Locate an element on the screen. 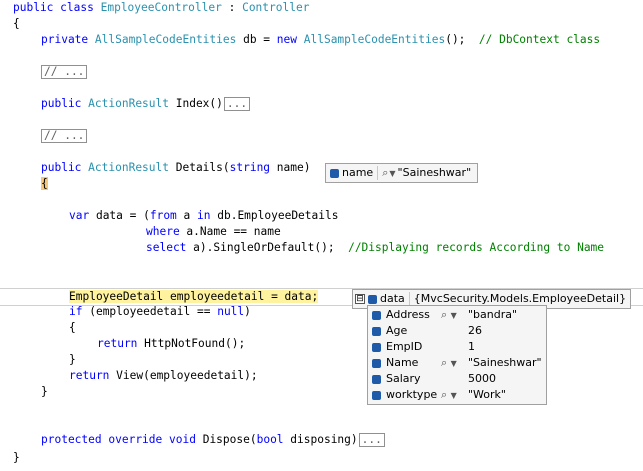 This screenshot has height=471, width=643. keyword: where is located at coordinates (163, 231).